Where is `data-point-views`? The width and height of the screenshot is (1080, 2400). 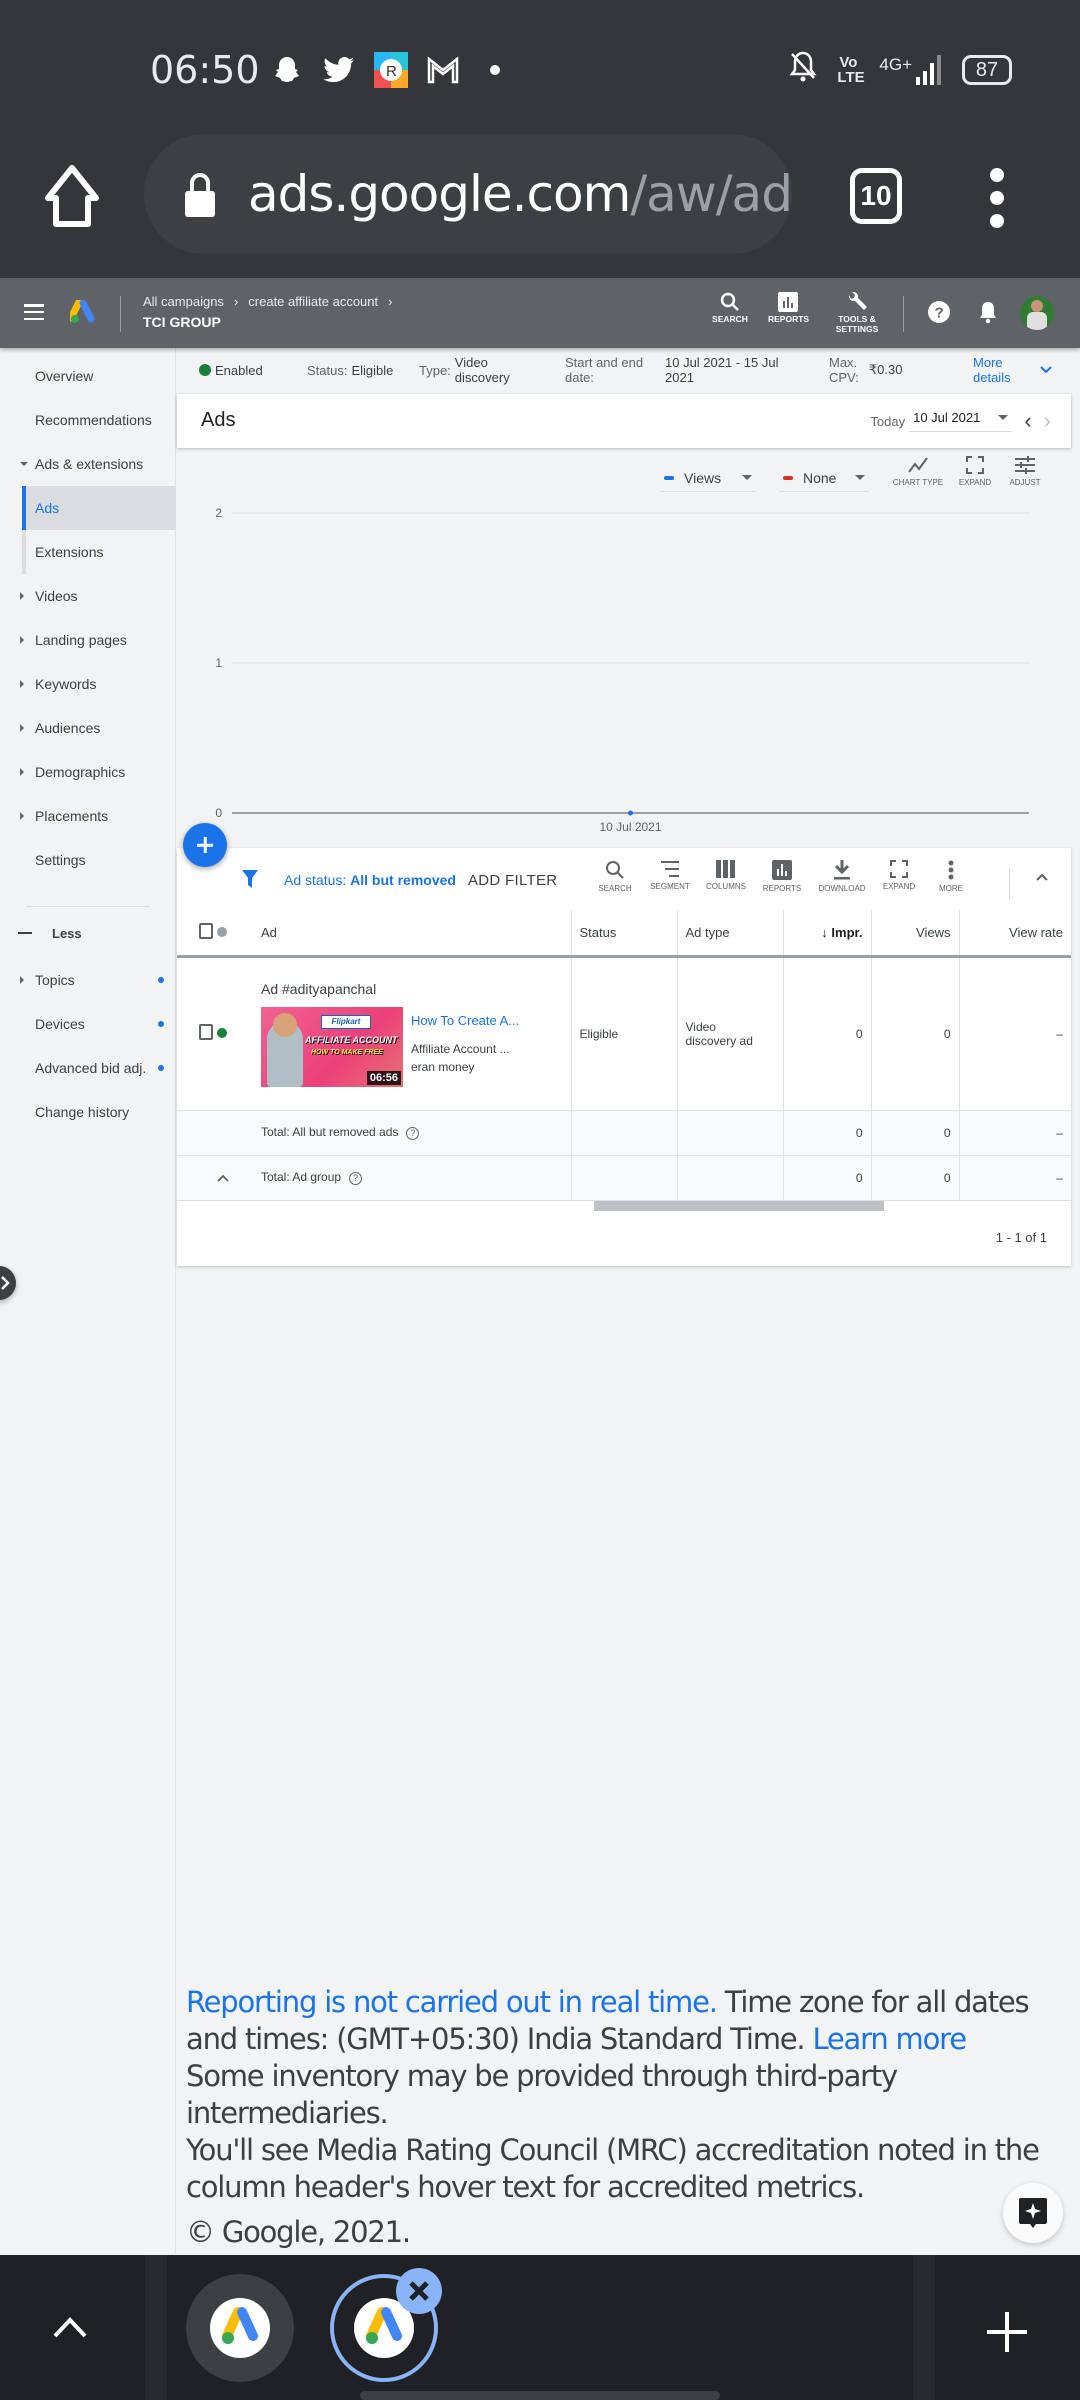 data-point-views is located at coordinates (630, 813).